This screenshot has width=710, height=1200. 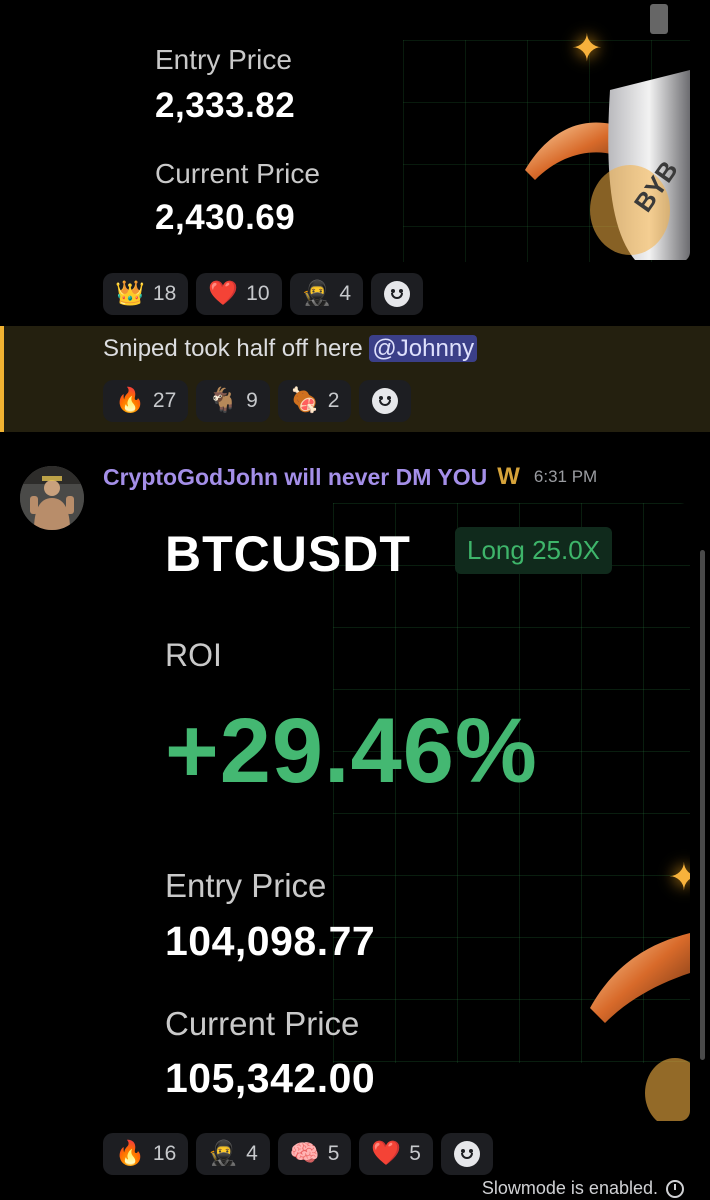 I want to click on reaction-heart: ❤️ 5, so click(x=396, y=1154).